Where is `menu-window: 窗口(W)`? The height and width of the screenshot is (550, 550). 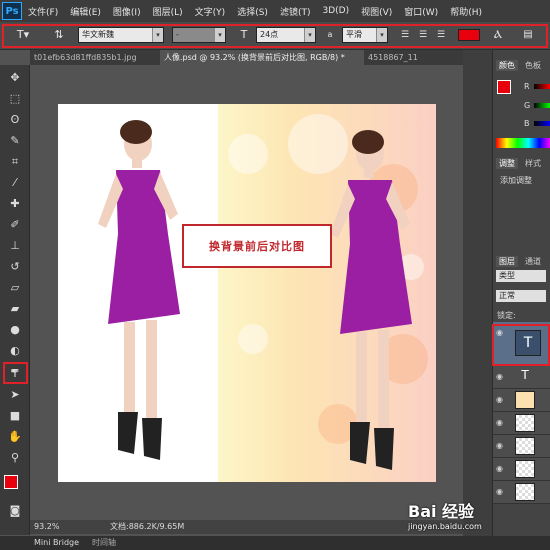
menu-window: 窗口(W) is located at coordinates (421, 11).